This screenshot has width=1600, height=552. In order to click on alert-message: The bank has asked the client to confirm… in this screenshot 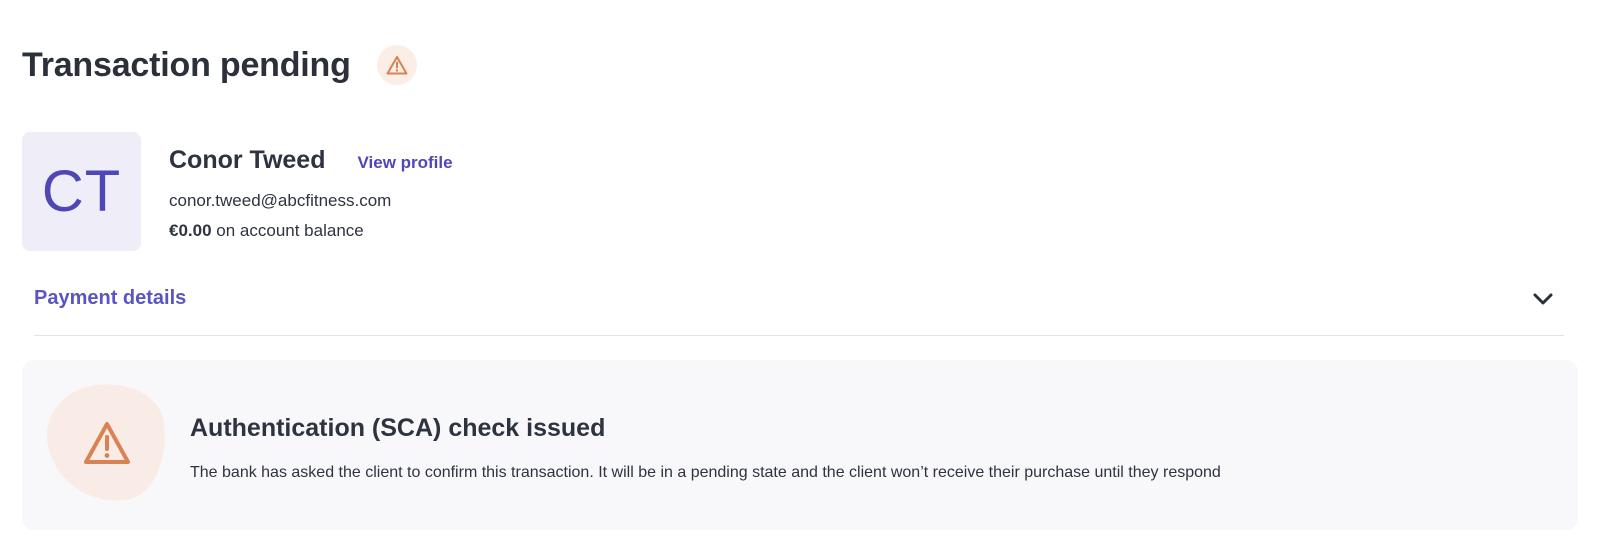, I will do `click(705, 472)`.